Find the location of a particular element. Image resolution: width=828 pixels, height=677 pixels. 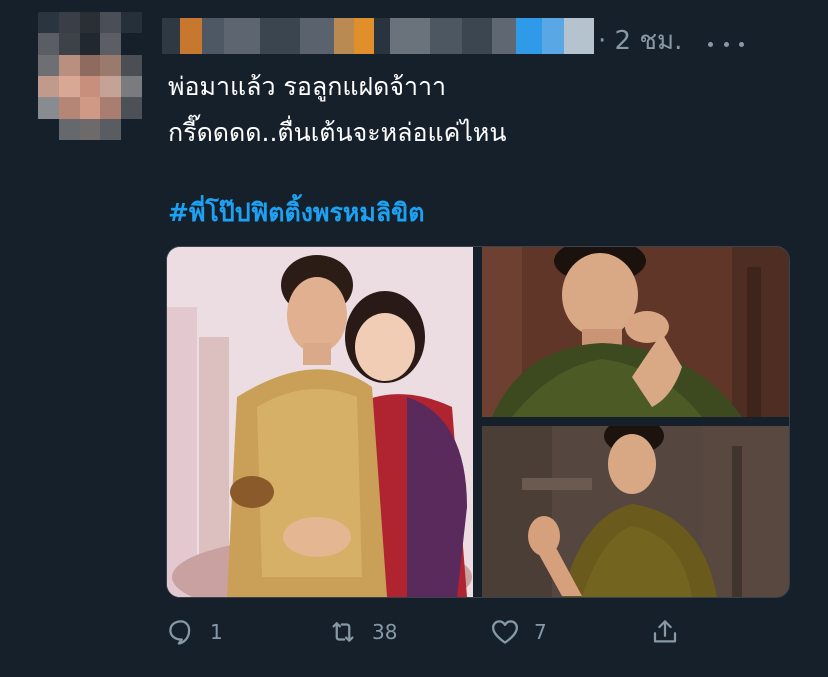

share-icon is located at coordinates (665, 631).